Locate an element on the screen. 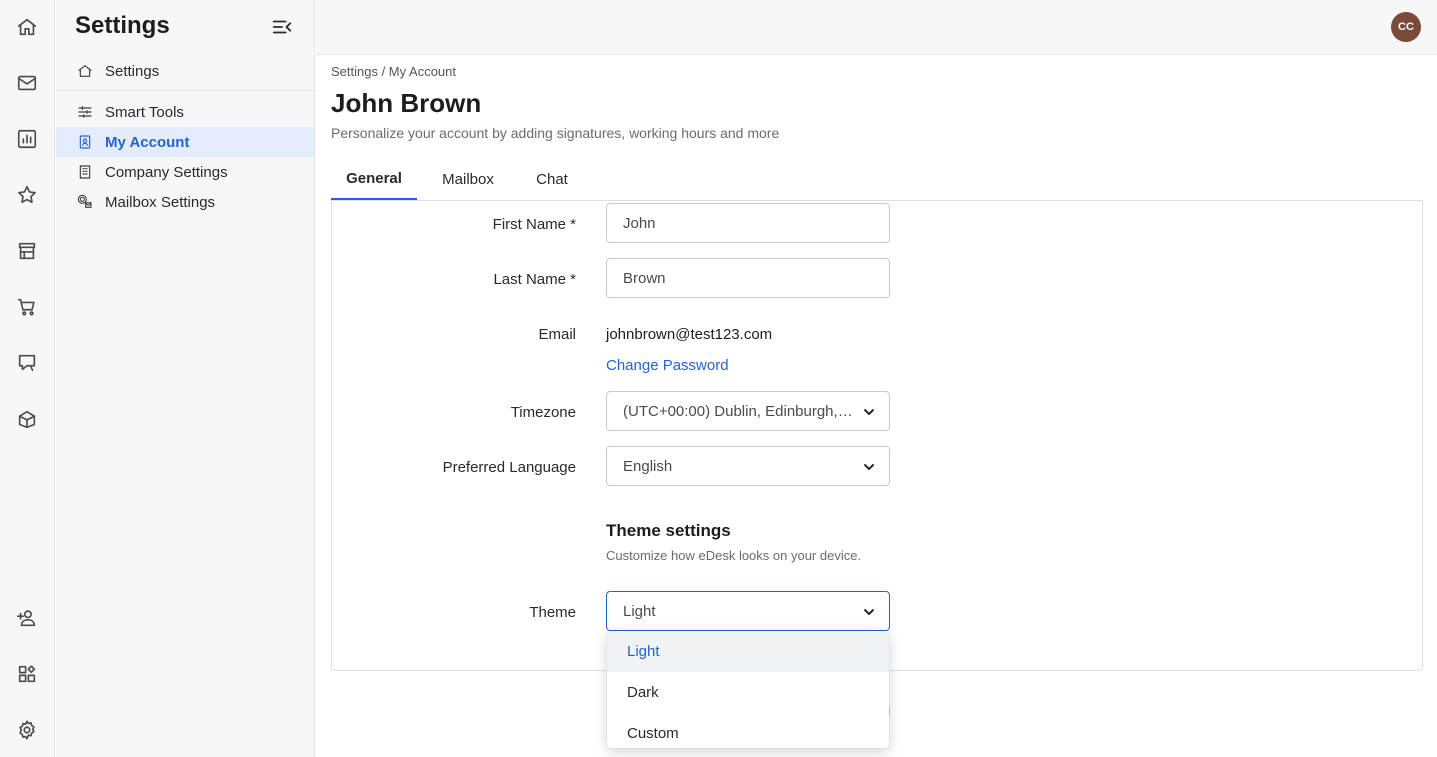 This screenshot has height=757, width=1437. page-title: John Brown is located at coordinates (406, 103).